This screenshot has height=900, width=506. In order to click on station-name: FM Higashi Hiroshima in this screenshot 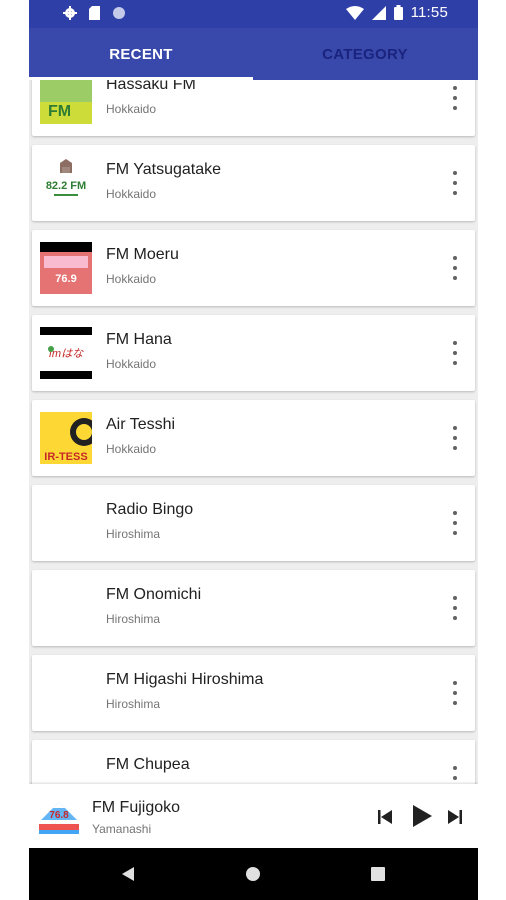, I will do `click(185, 679)`.